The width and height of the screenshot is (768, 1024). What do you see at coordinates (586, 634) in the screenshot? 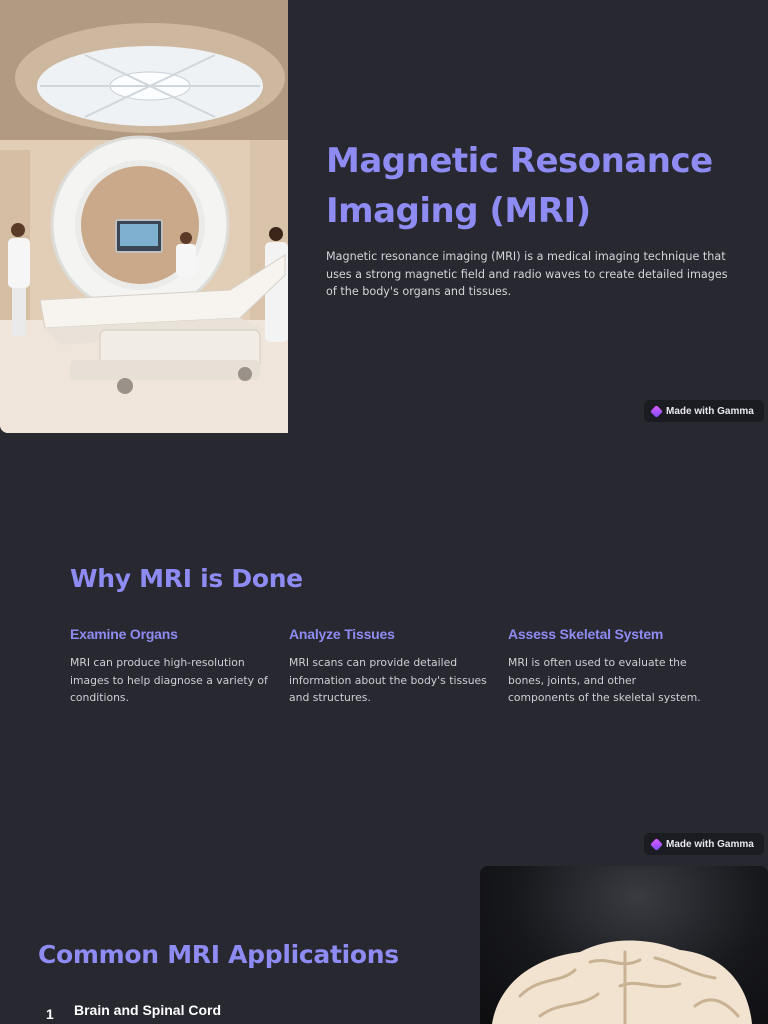
I see `reason-heading: Assess Skeletal System` at bounding box center [586, 634].